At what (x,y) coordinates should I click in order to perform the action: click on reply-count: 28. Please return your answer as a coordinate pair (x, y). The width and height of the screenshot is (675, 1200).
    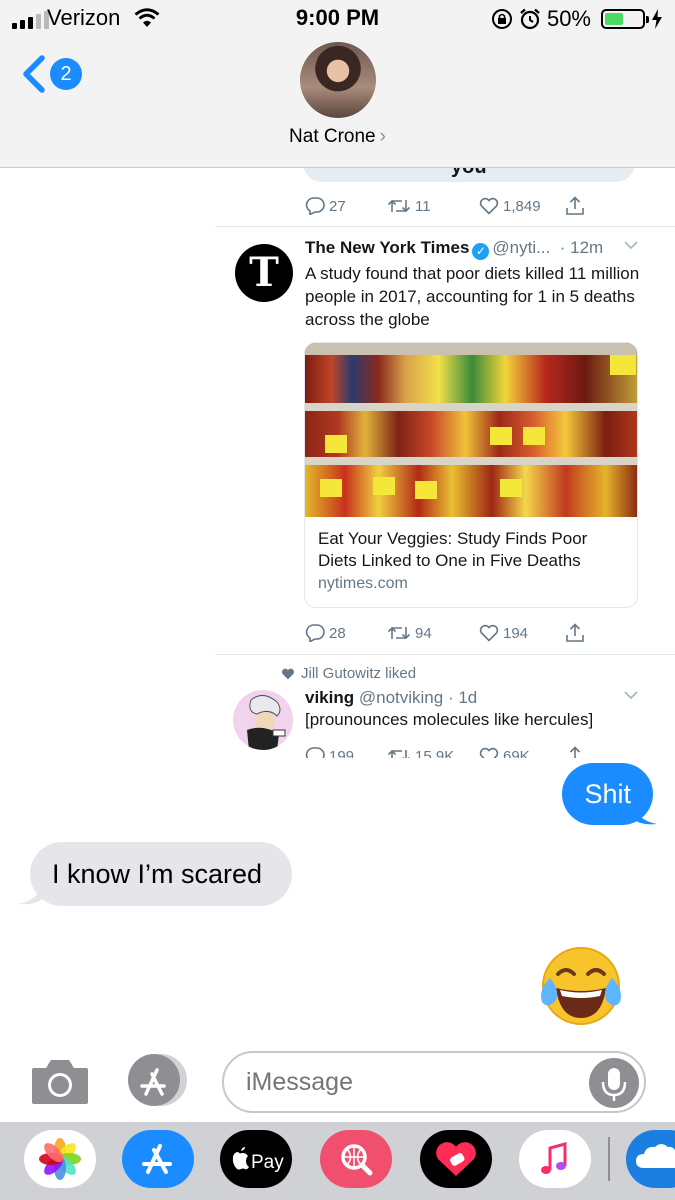
    Looking at the image, I should click on (337, 633).